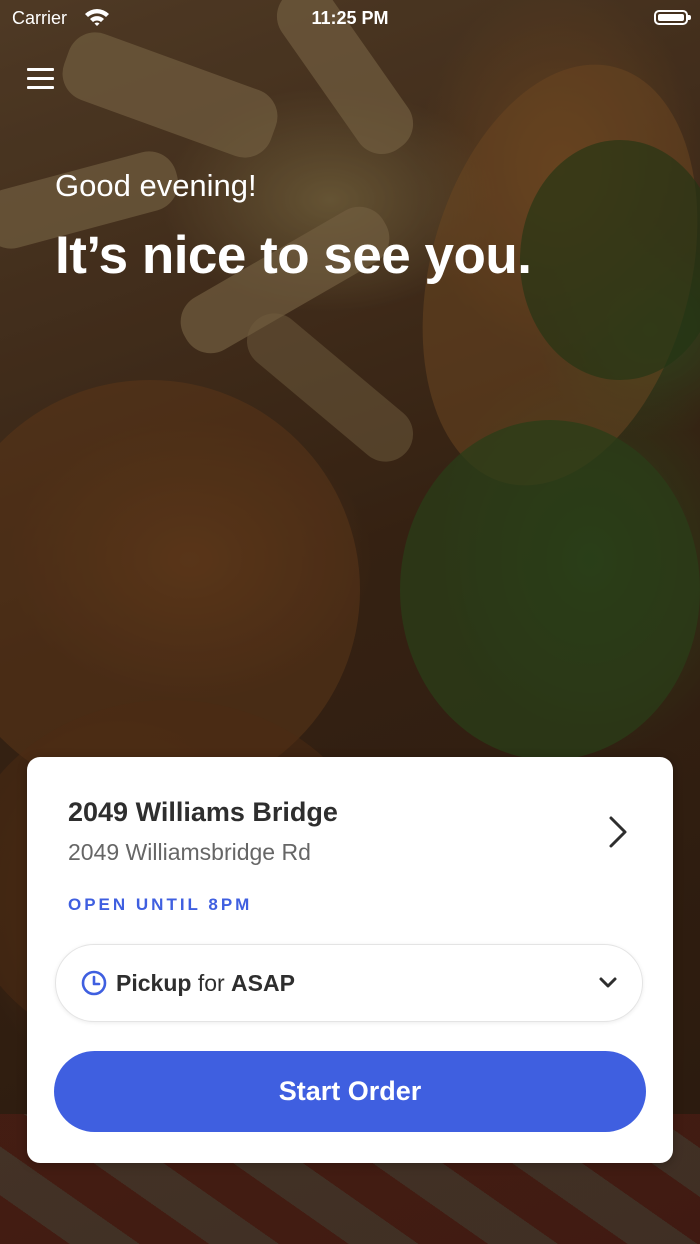 This screenshot has height=1244, width=700. I want to click on clock-icon, so click(94, 983).